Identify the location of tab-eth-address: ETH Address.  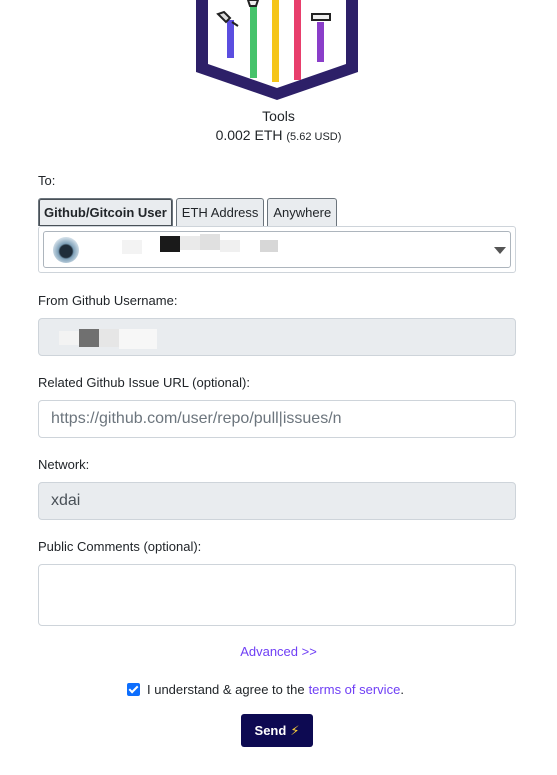
(220, 212).